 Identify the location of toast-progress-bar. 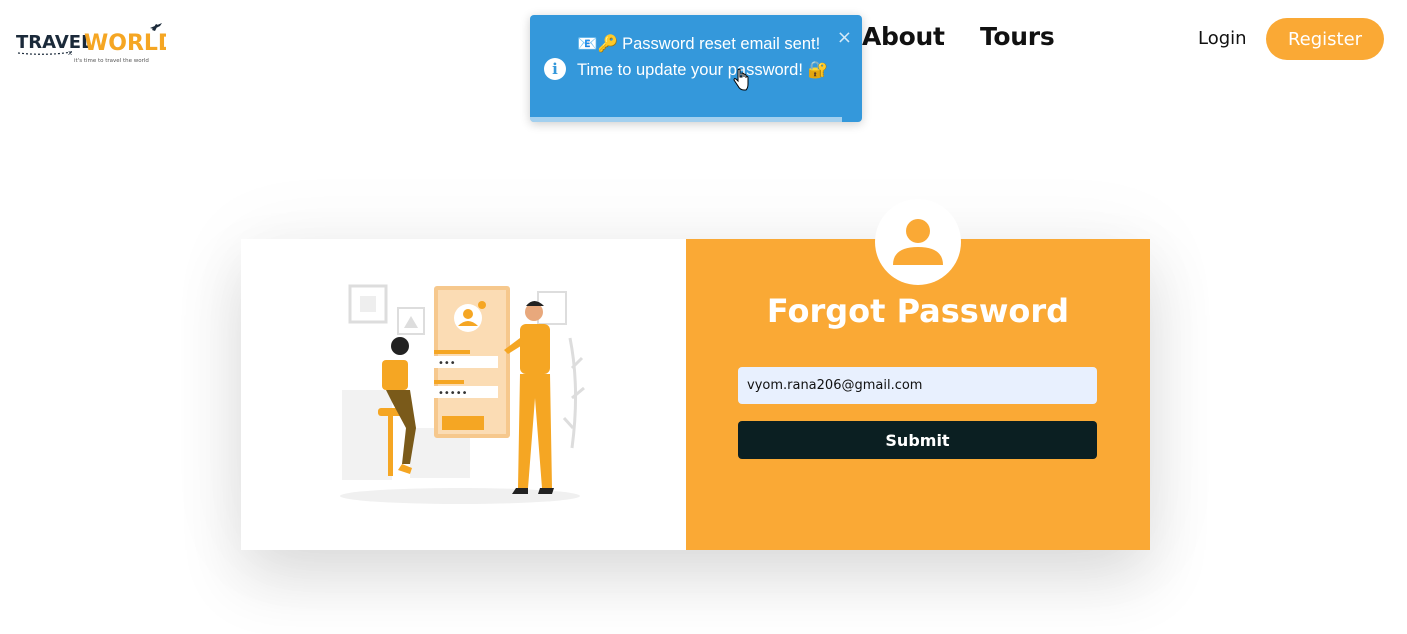
(686, 119).